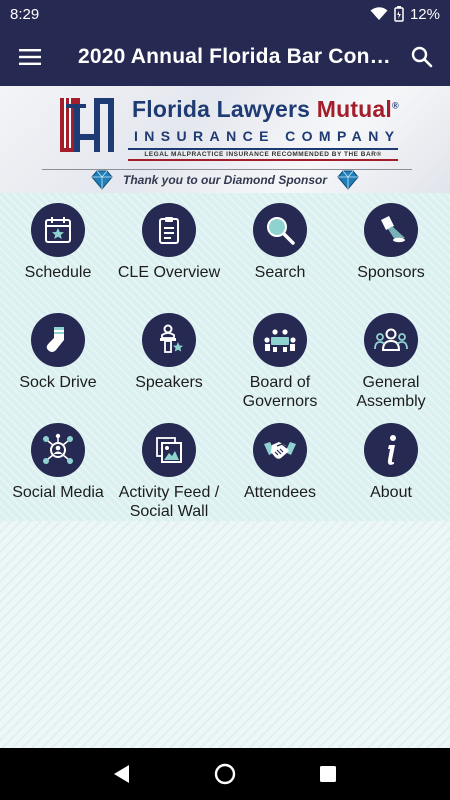 The height and width of the screenshot is (800, 450). Describe the element at coordinates (379, 13) in the screenshot. I see `wifi-icon` at that location.